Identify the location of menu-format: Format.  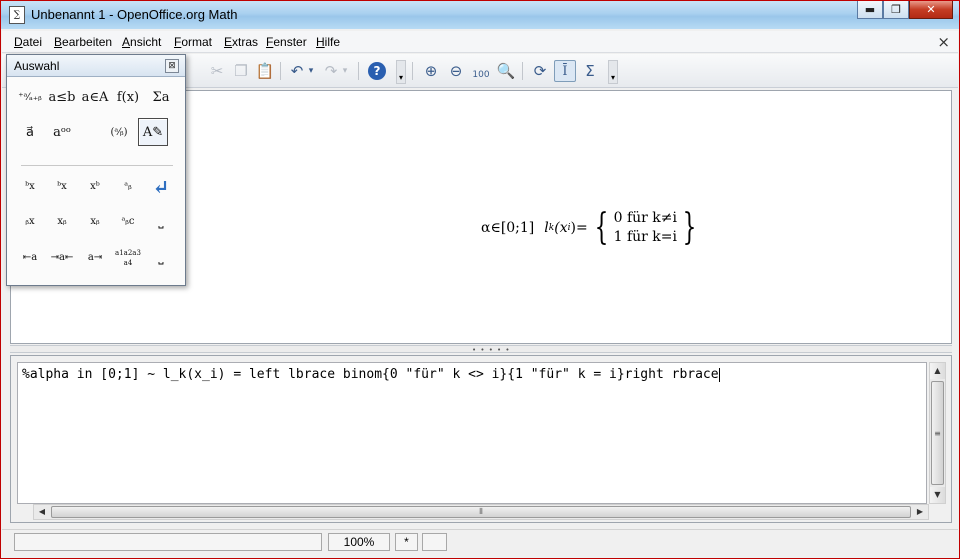
(193, 42).